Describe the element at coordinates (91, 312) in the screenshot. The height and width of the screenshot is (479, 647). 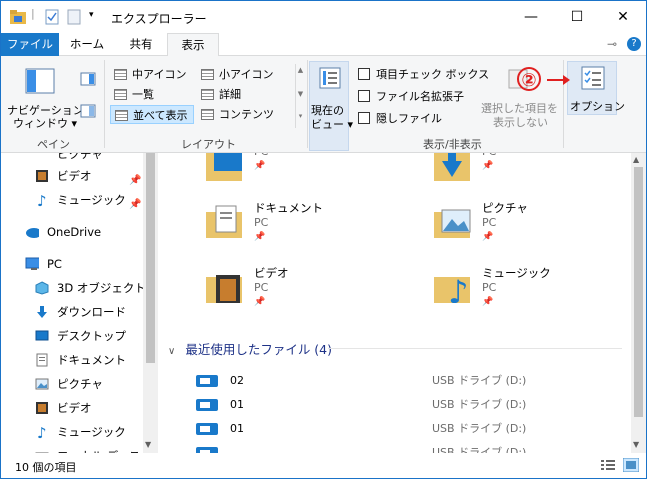
I see `nav-item-label: ダウンロード` at that location.